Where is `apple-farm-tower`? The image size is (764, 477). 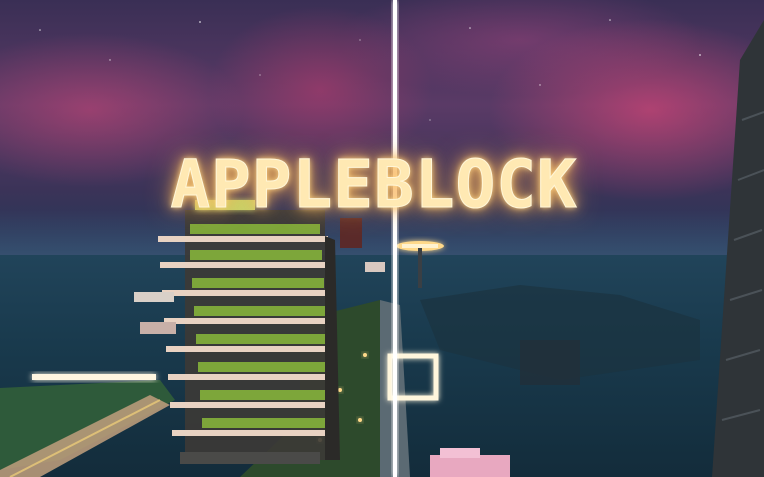
apple-farm-tower is located at coordinates (249, 332).